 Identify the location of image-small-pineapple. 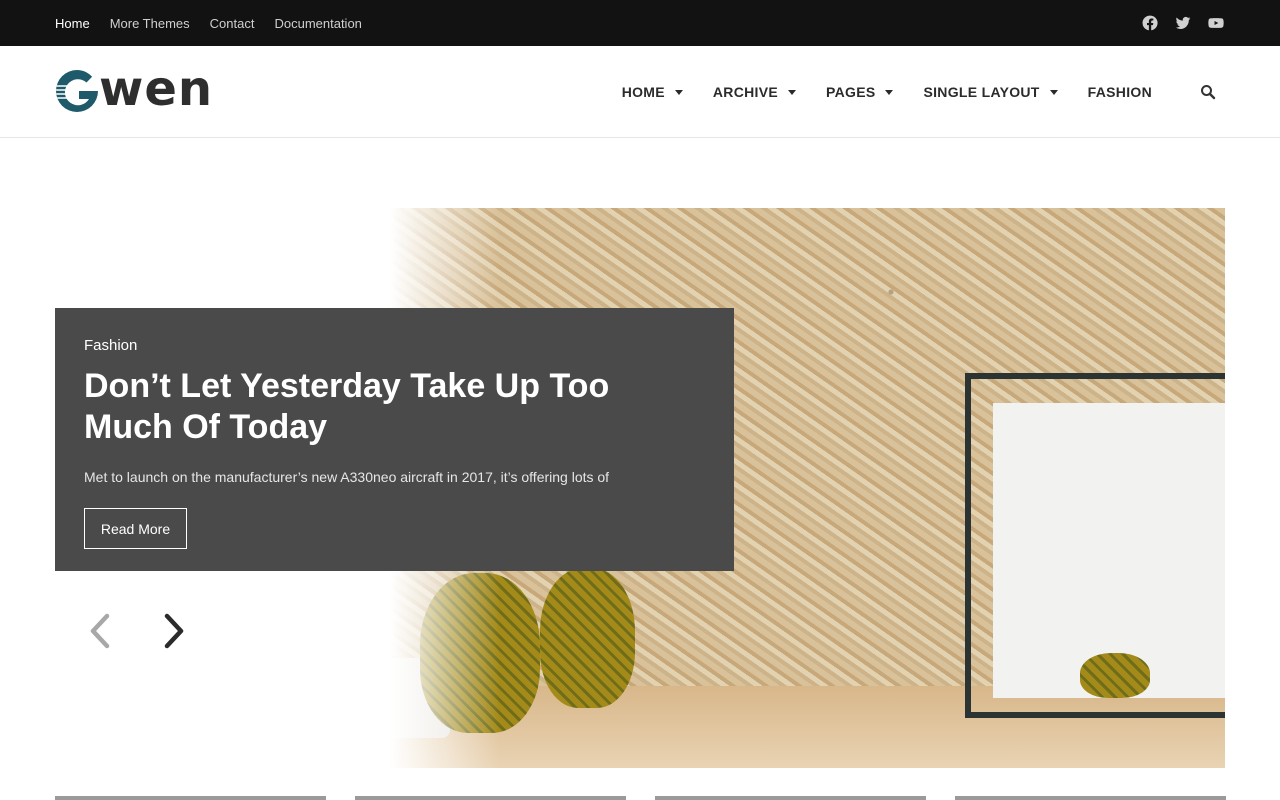
(1115, 675).